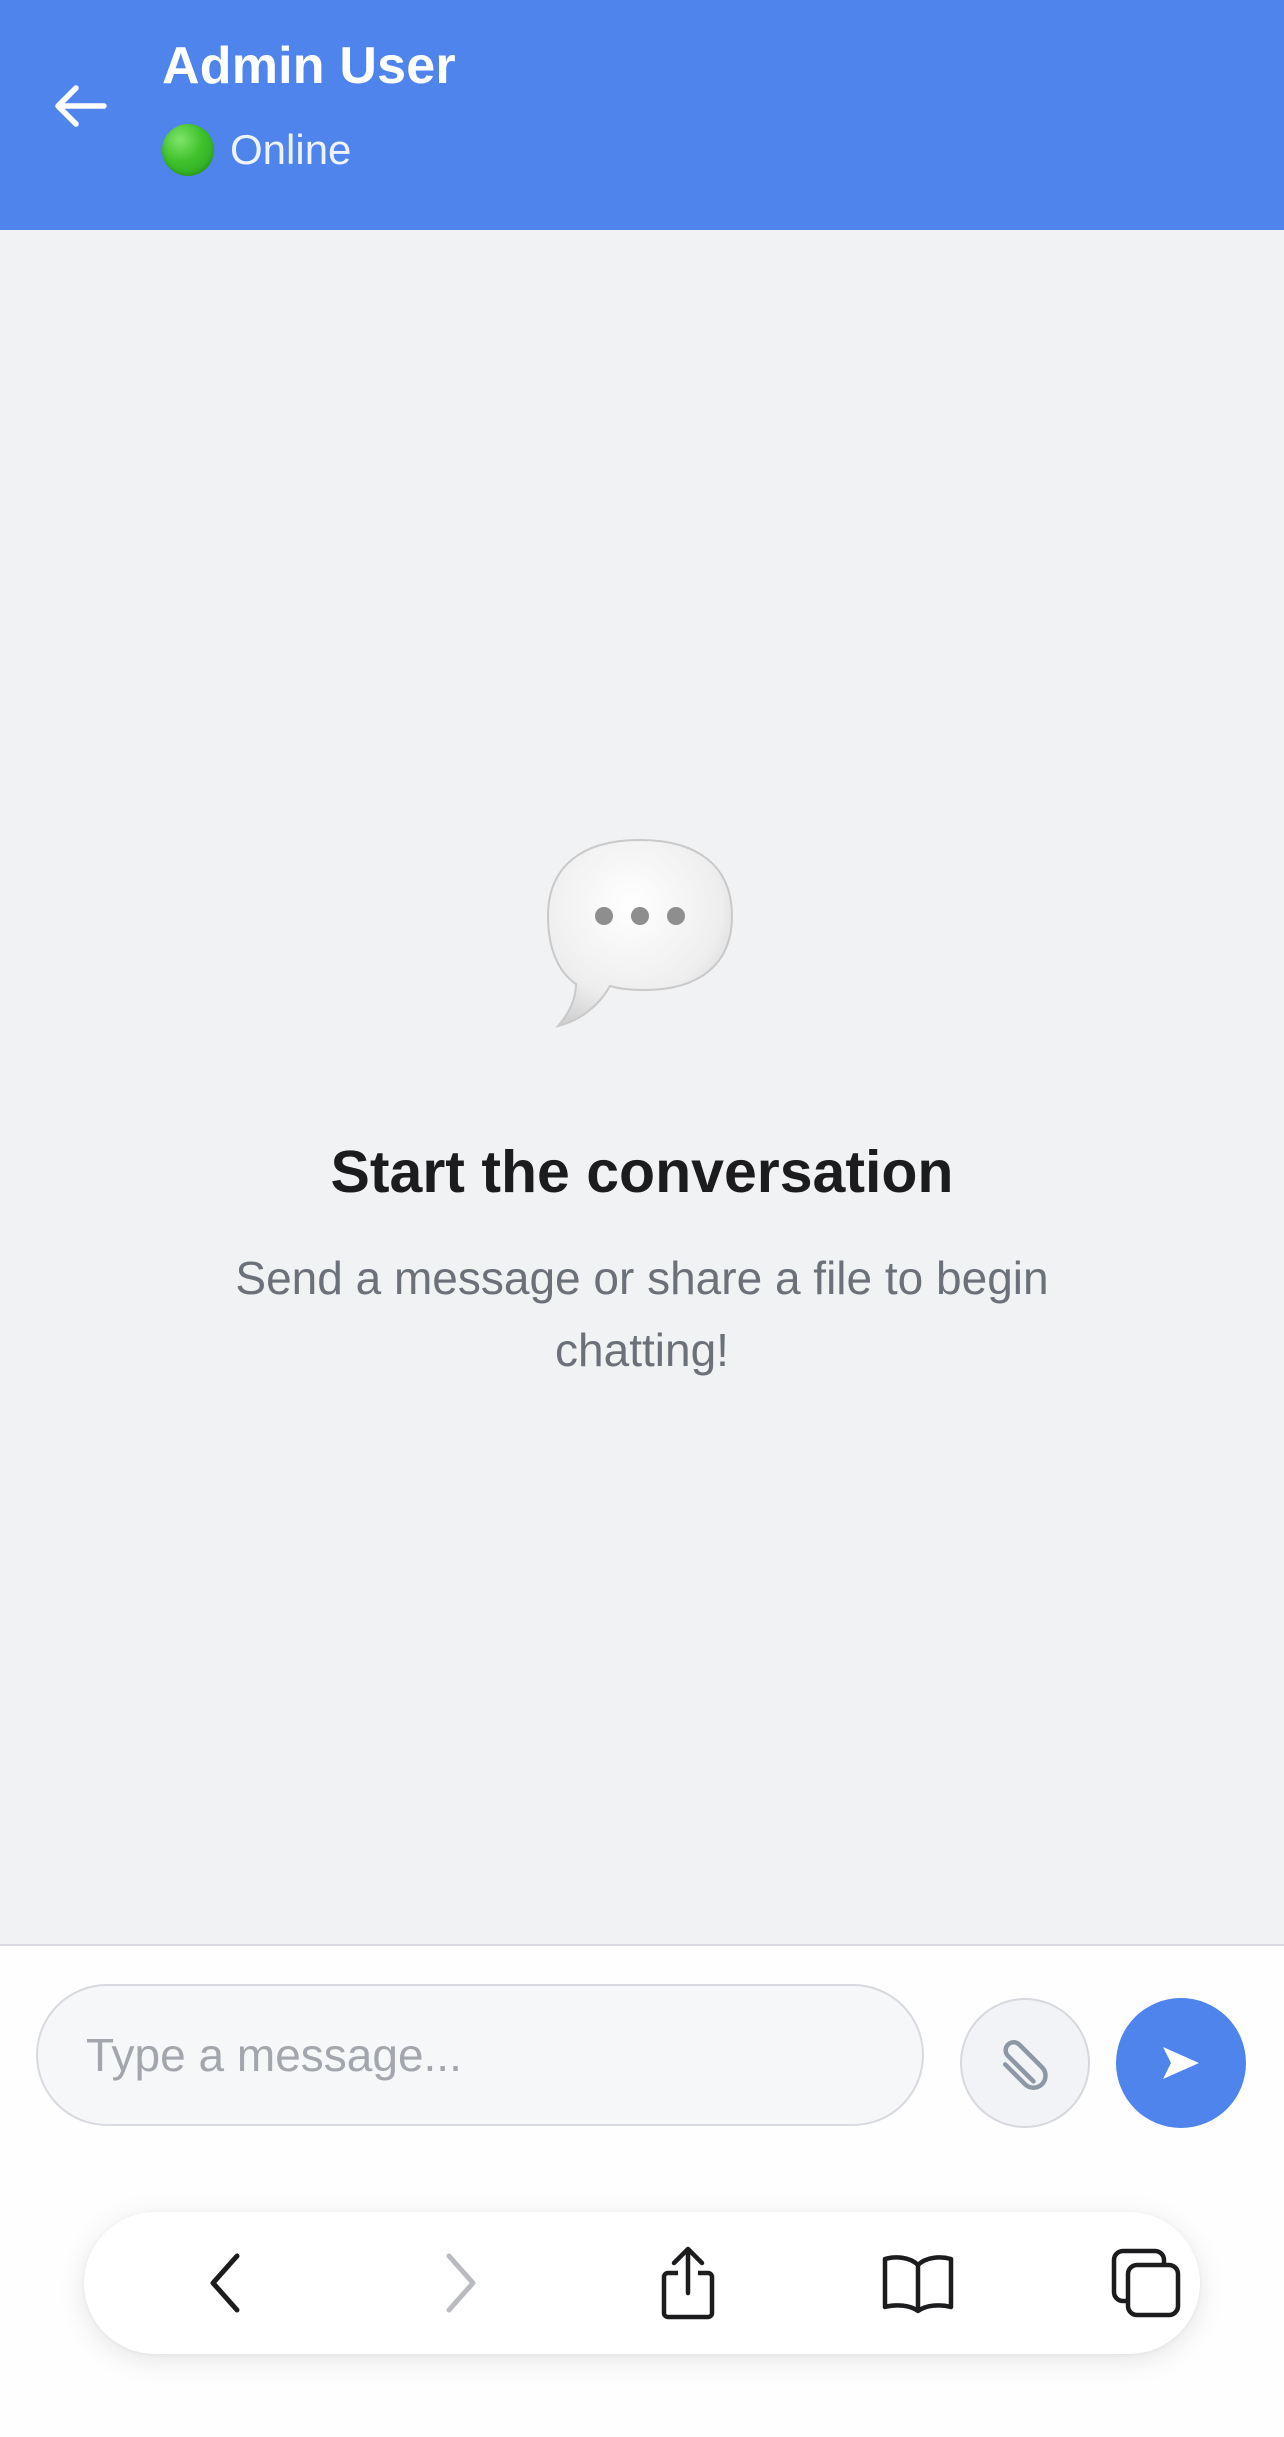 The width and height of the screenshot is (1284, 2437). I want to click on browser-tabs-button, so click(1146, 2283).